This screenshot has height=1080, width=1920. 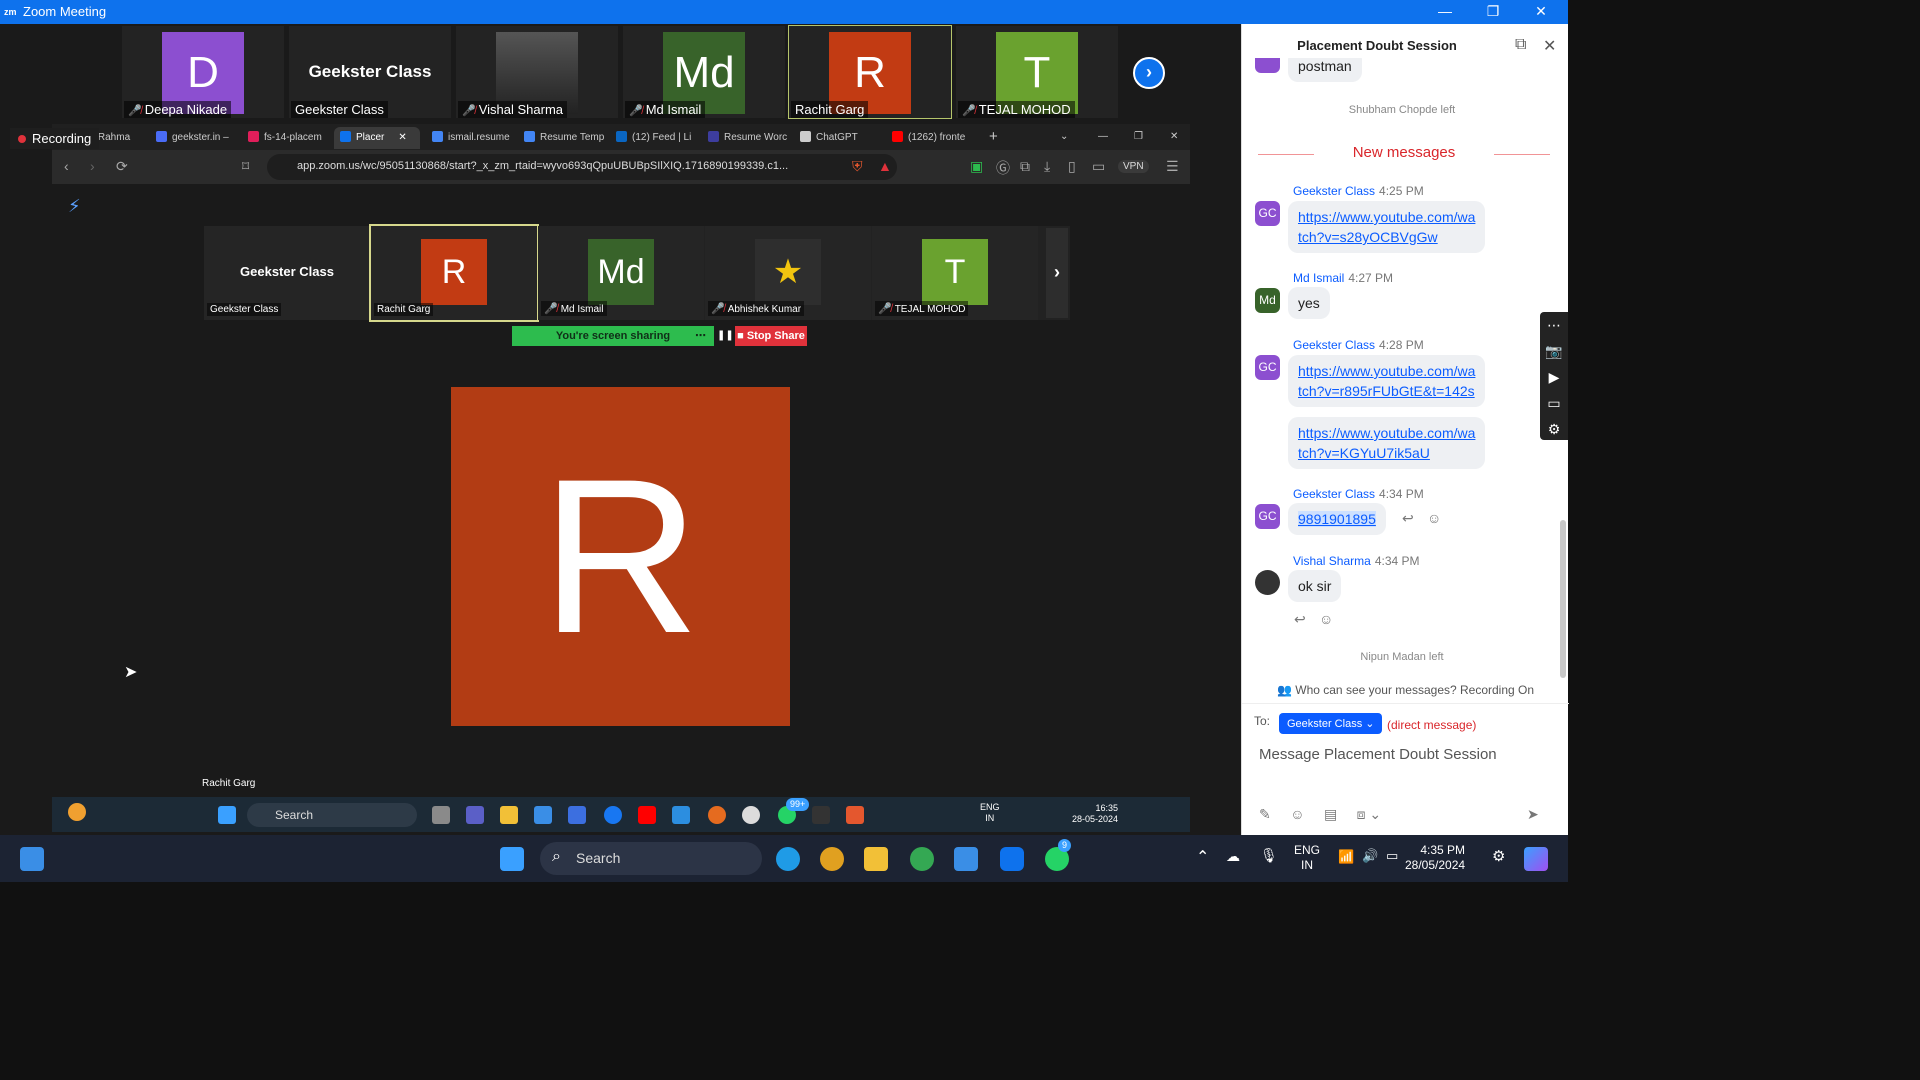 What do you see at coordinates (577, 815) in the screenshot?
I see `app-icon` at bounding box center [577, 815].